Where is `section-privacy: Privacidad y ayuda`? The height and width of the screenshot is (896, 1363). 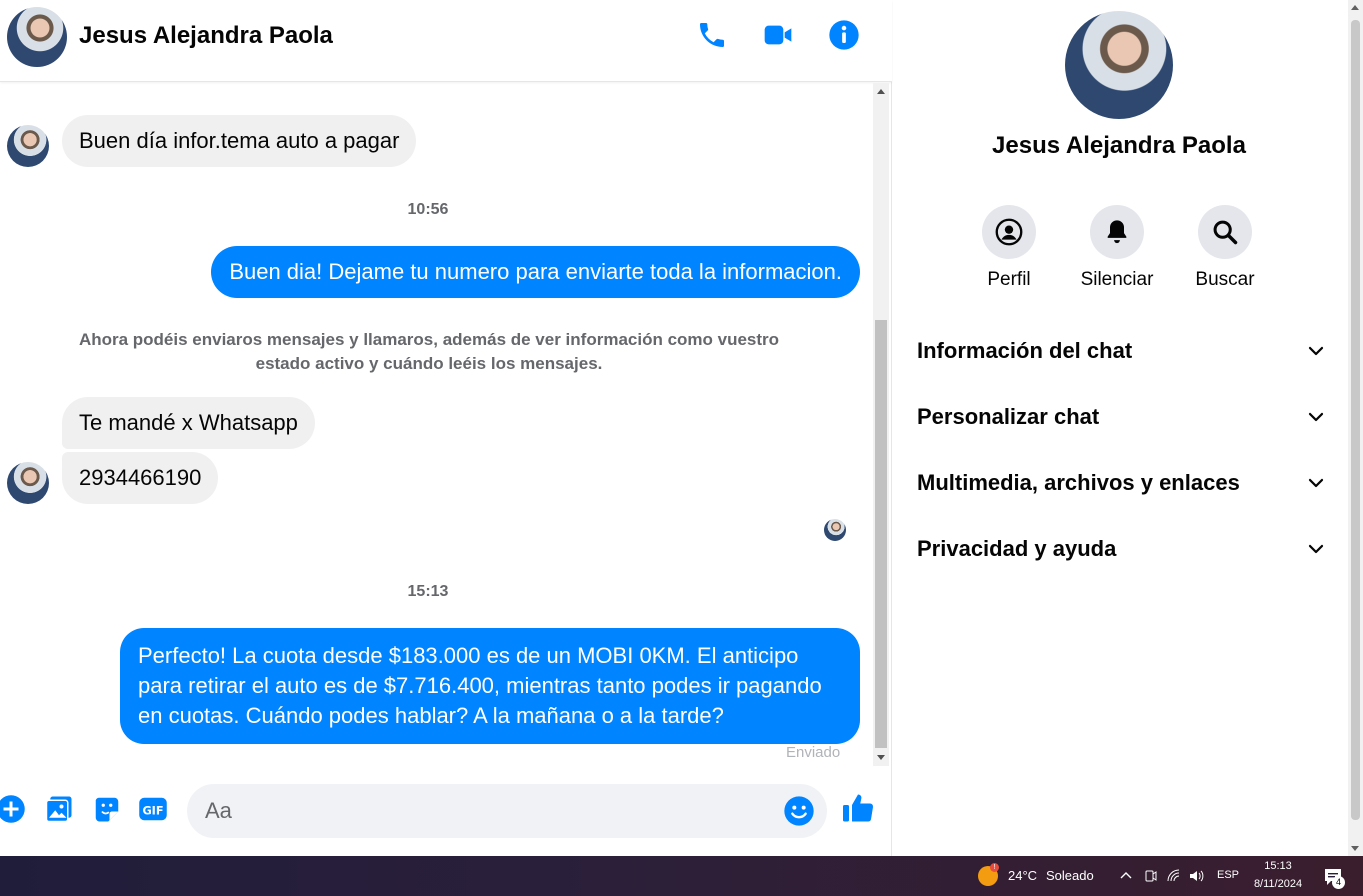 section-privacy: Privacidad y ayuda is located at coordinates (1121, 548).